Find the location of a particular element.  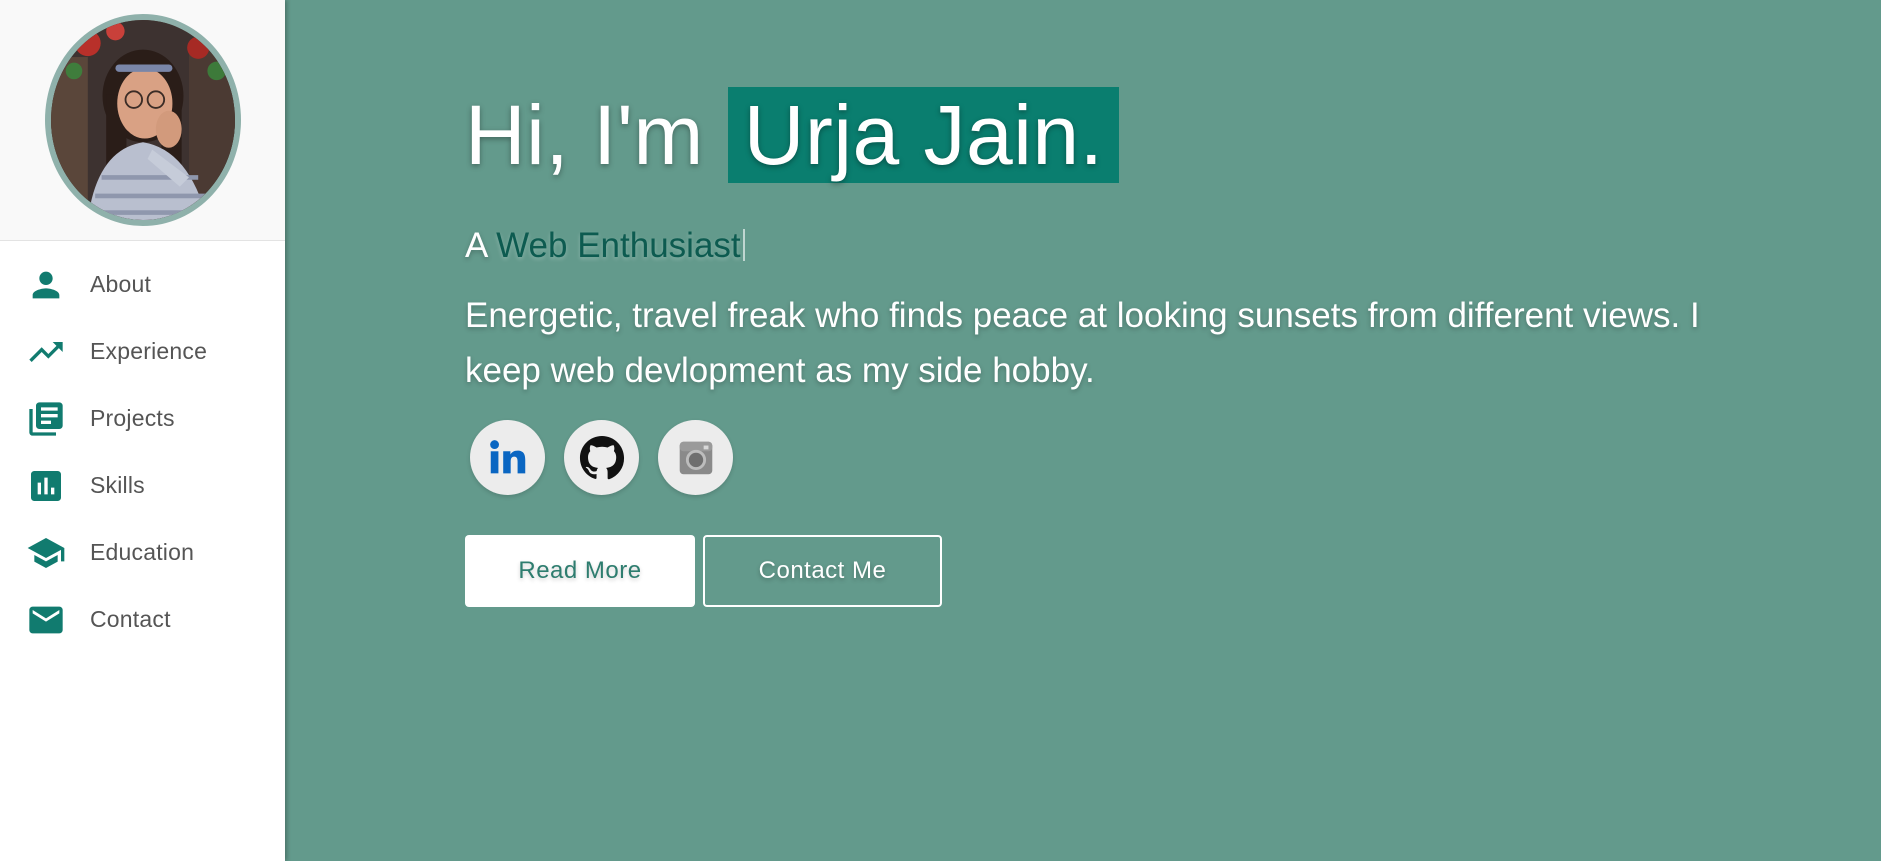

linkedin-icon is located at coordinates (507, 456).